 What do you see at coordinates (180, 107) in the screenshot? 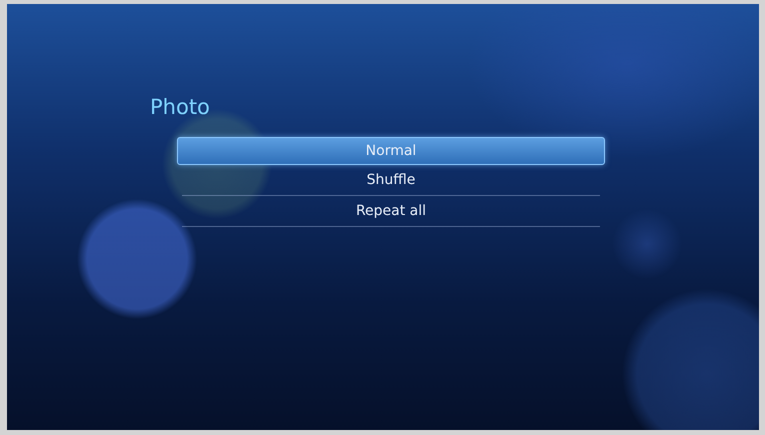
I see `screen-title: Photo` at bounding box center [180, 107].